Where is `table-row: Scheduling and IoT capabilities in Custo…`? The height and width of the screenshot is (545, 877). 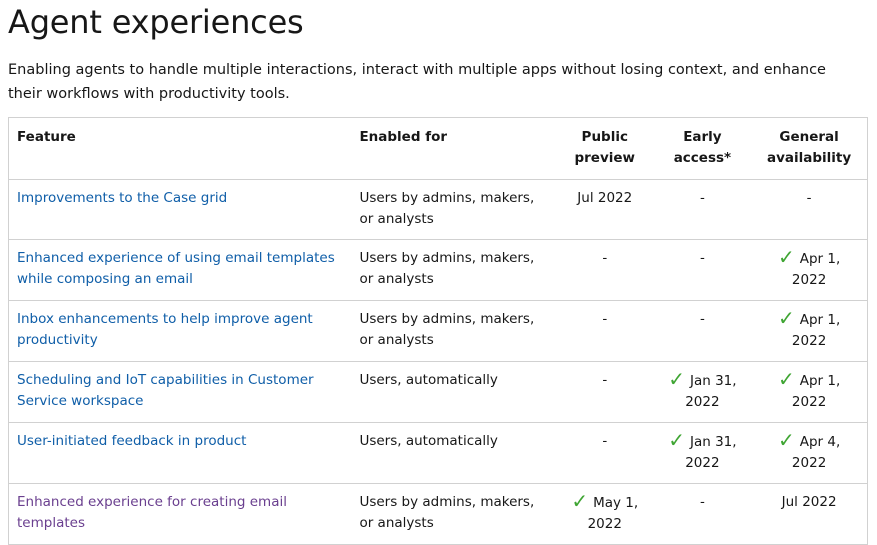
table-row: Scheduling and IoT capabilities in Custo… is located at coordinates (438, 392).